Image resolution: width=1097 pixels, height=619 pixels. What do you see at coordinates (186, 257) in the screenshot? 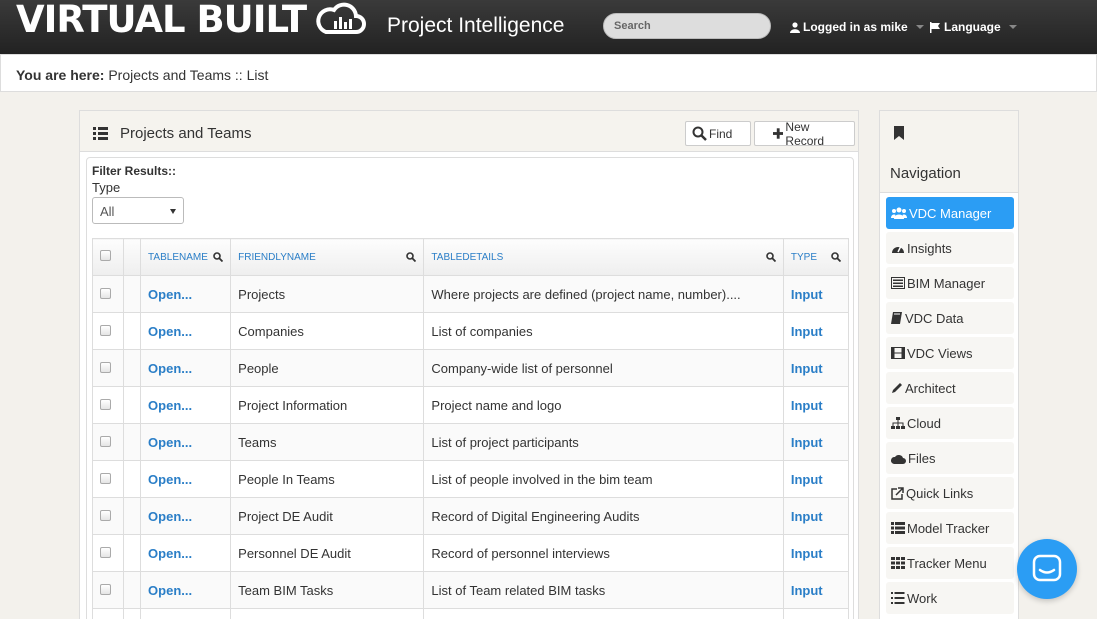
I see `column-header-tablename: TABLENAME` at bounding box center [186, 257].